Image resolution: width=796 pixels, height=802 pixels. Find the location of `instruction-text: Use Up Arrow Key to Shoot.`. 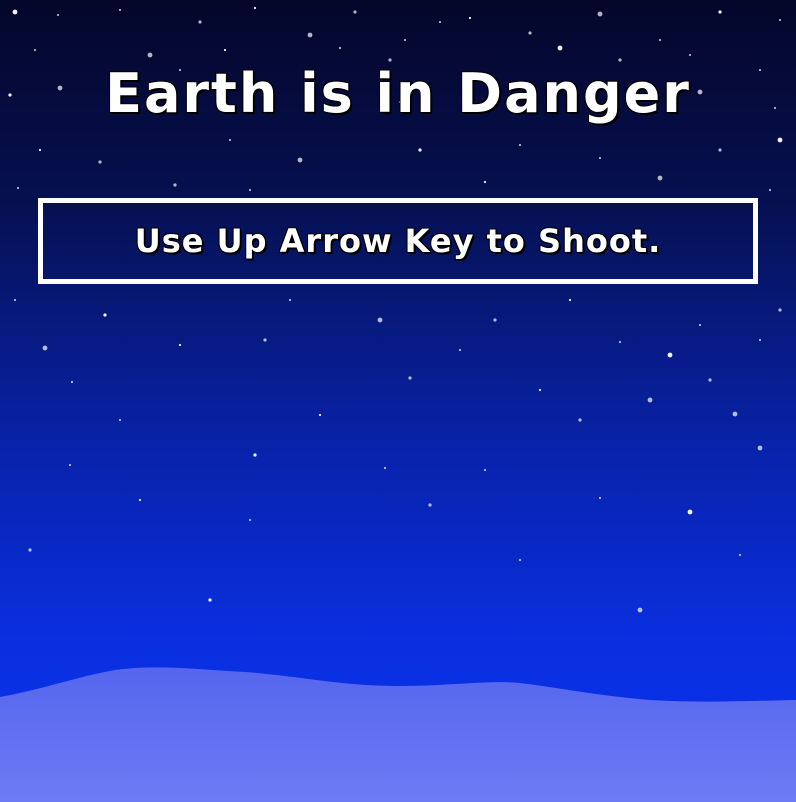

instruction-text: Use Up Arrow Key to Shoot. is located at coordinates (398, 241).